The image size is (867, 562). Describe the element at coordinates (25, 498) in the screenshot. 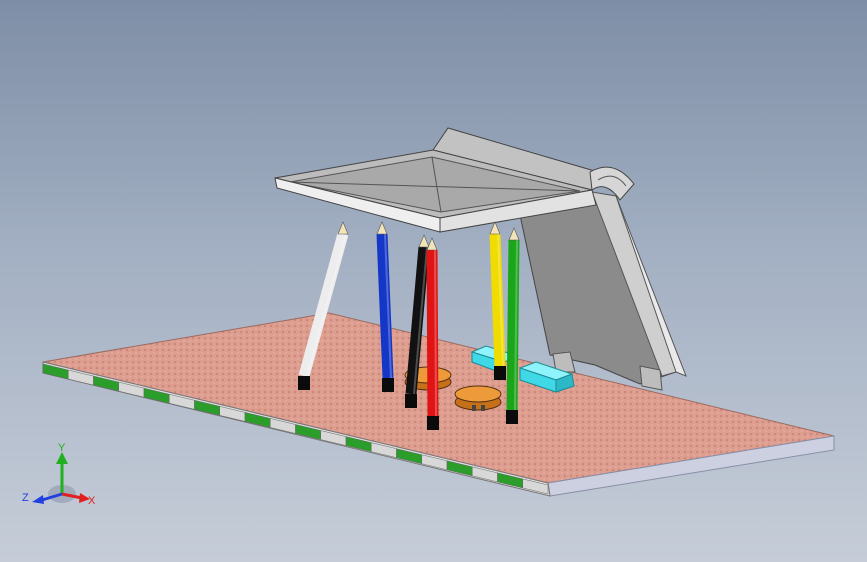

I see `z-axis-label: Z` at that location.